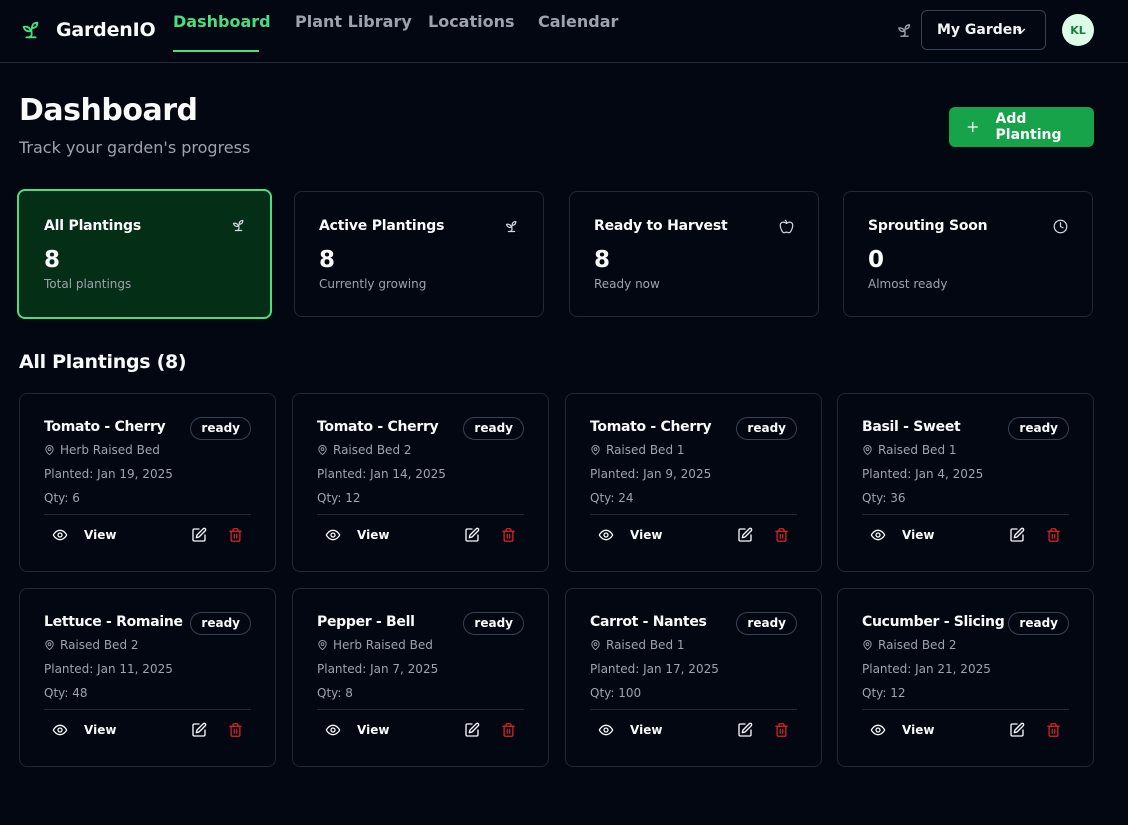  I want to click on clock-icon, so click(1060, 226).